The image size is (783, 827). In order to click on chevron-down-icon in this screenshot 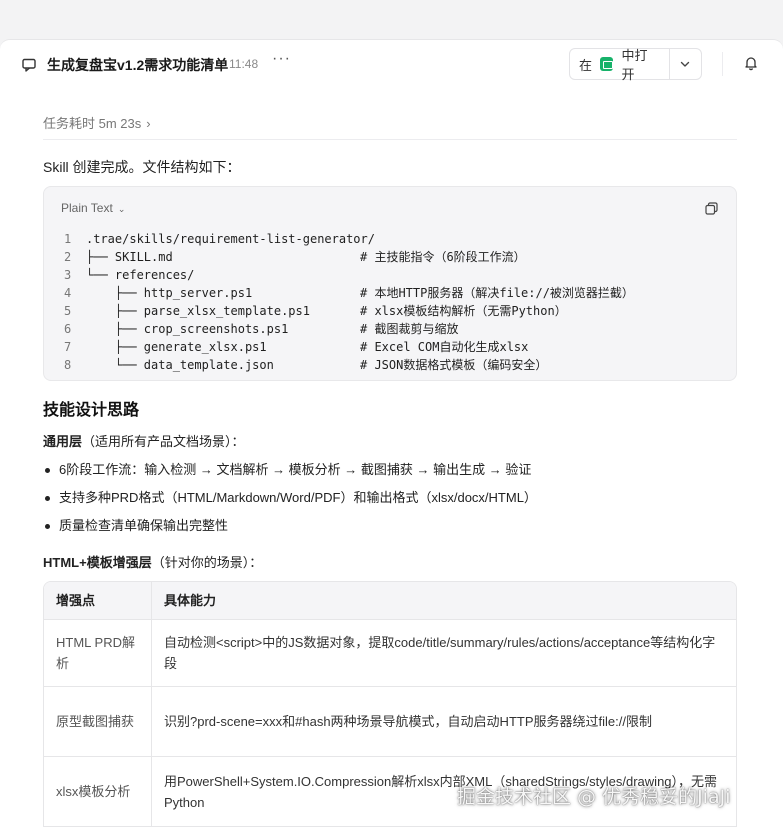, I will do `click(685, 64)`.